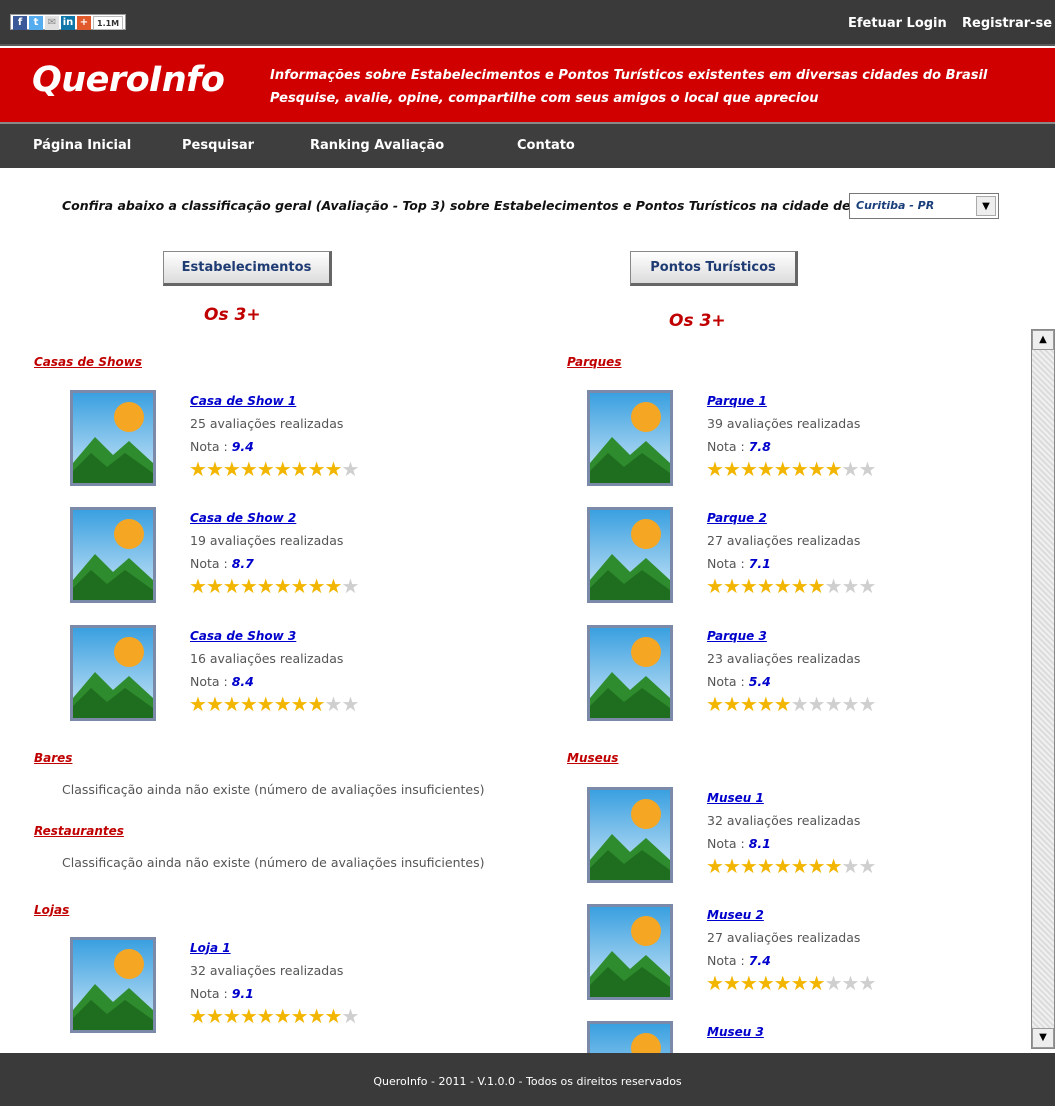  What do you see at coordinates (218, 145) in the screenshot?
I see `nav-pesquisar: Pesquisar` at bounding box center [218, 145].